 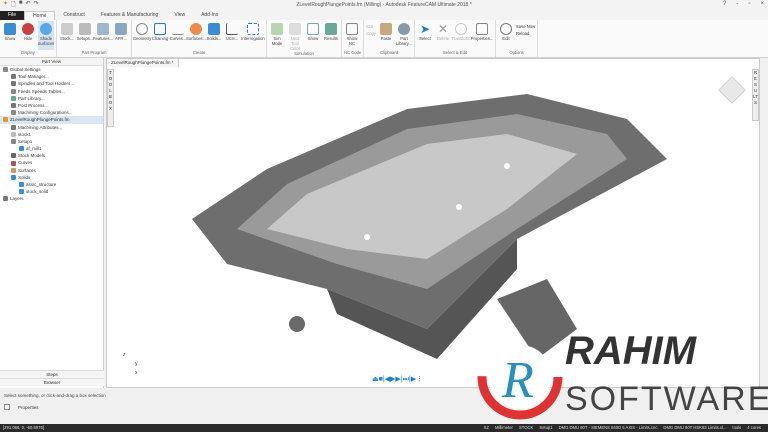 I want to click on steps-tab: Steps, so click(x=52, y=374).